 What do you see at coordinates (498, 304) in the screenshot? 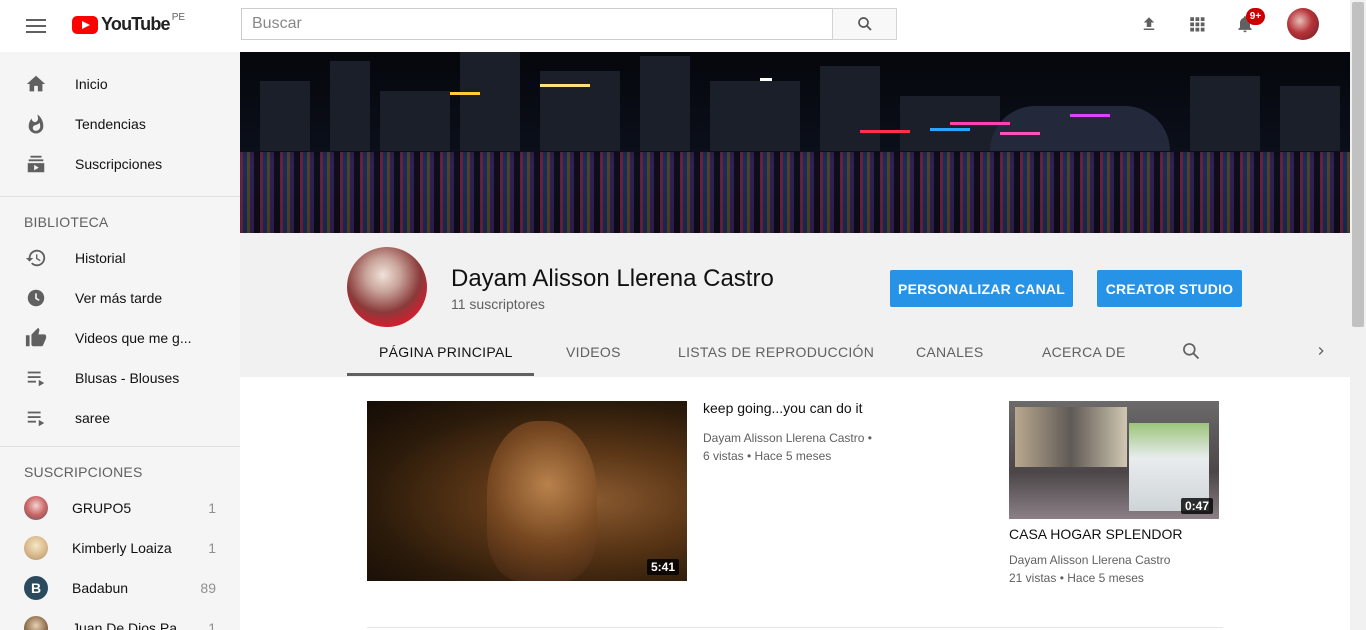
I see `subscriber-count: 11 suscriptores` at bounding box center [498, 304].